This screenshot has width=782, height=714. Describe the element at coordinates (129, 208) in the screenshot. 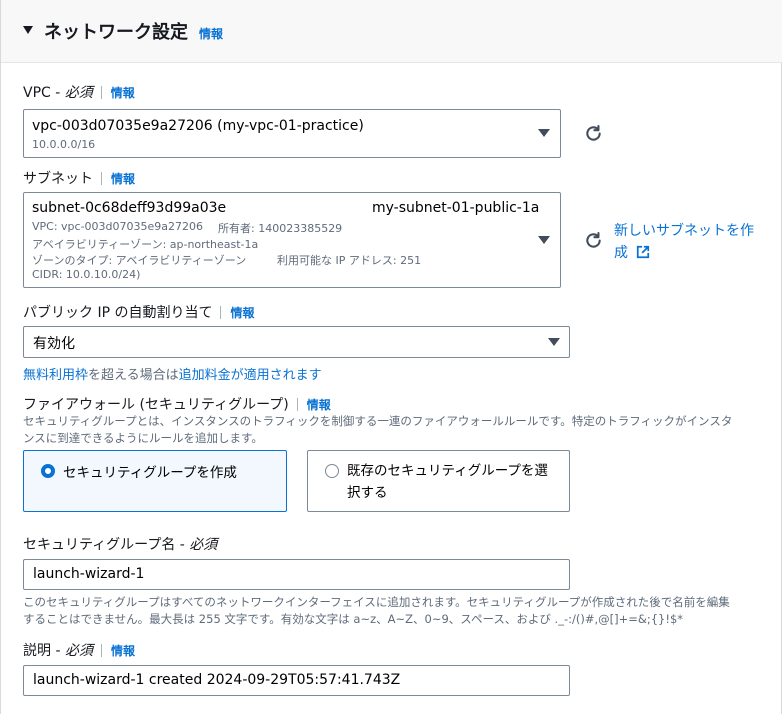

I see `subnet-selected-id: subnet-0c68deff93d99a03e` at that location.